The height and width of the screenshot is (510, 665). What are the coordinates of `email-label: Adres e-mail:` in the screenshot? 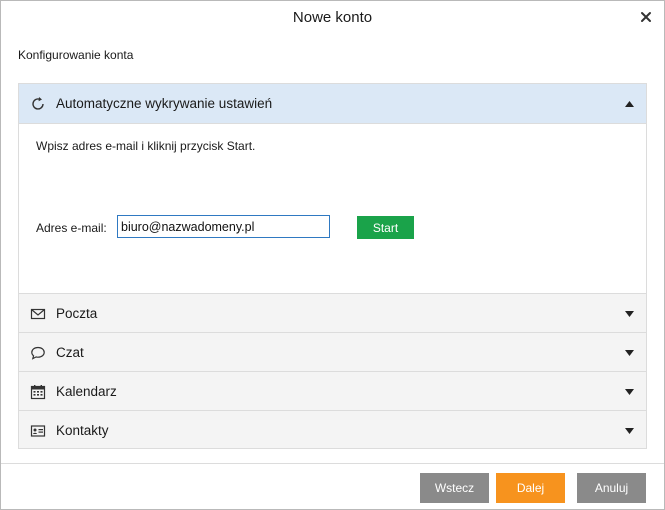 It's located at (71, 228).